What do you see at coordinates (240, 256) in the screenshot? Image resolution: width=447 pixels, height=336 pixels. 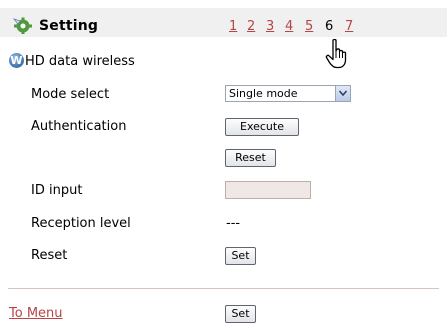 I see `reset-set-button: Set` at bounding box center [240, 256].